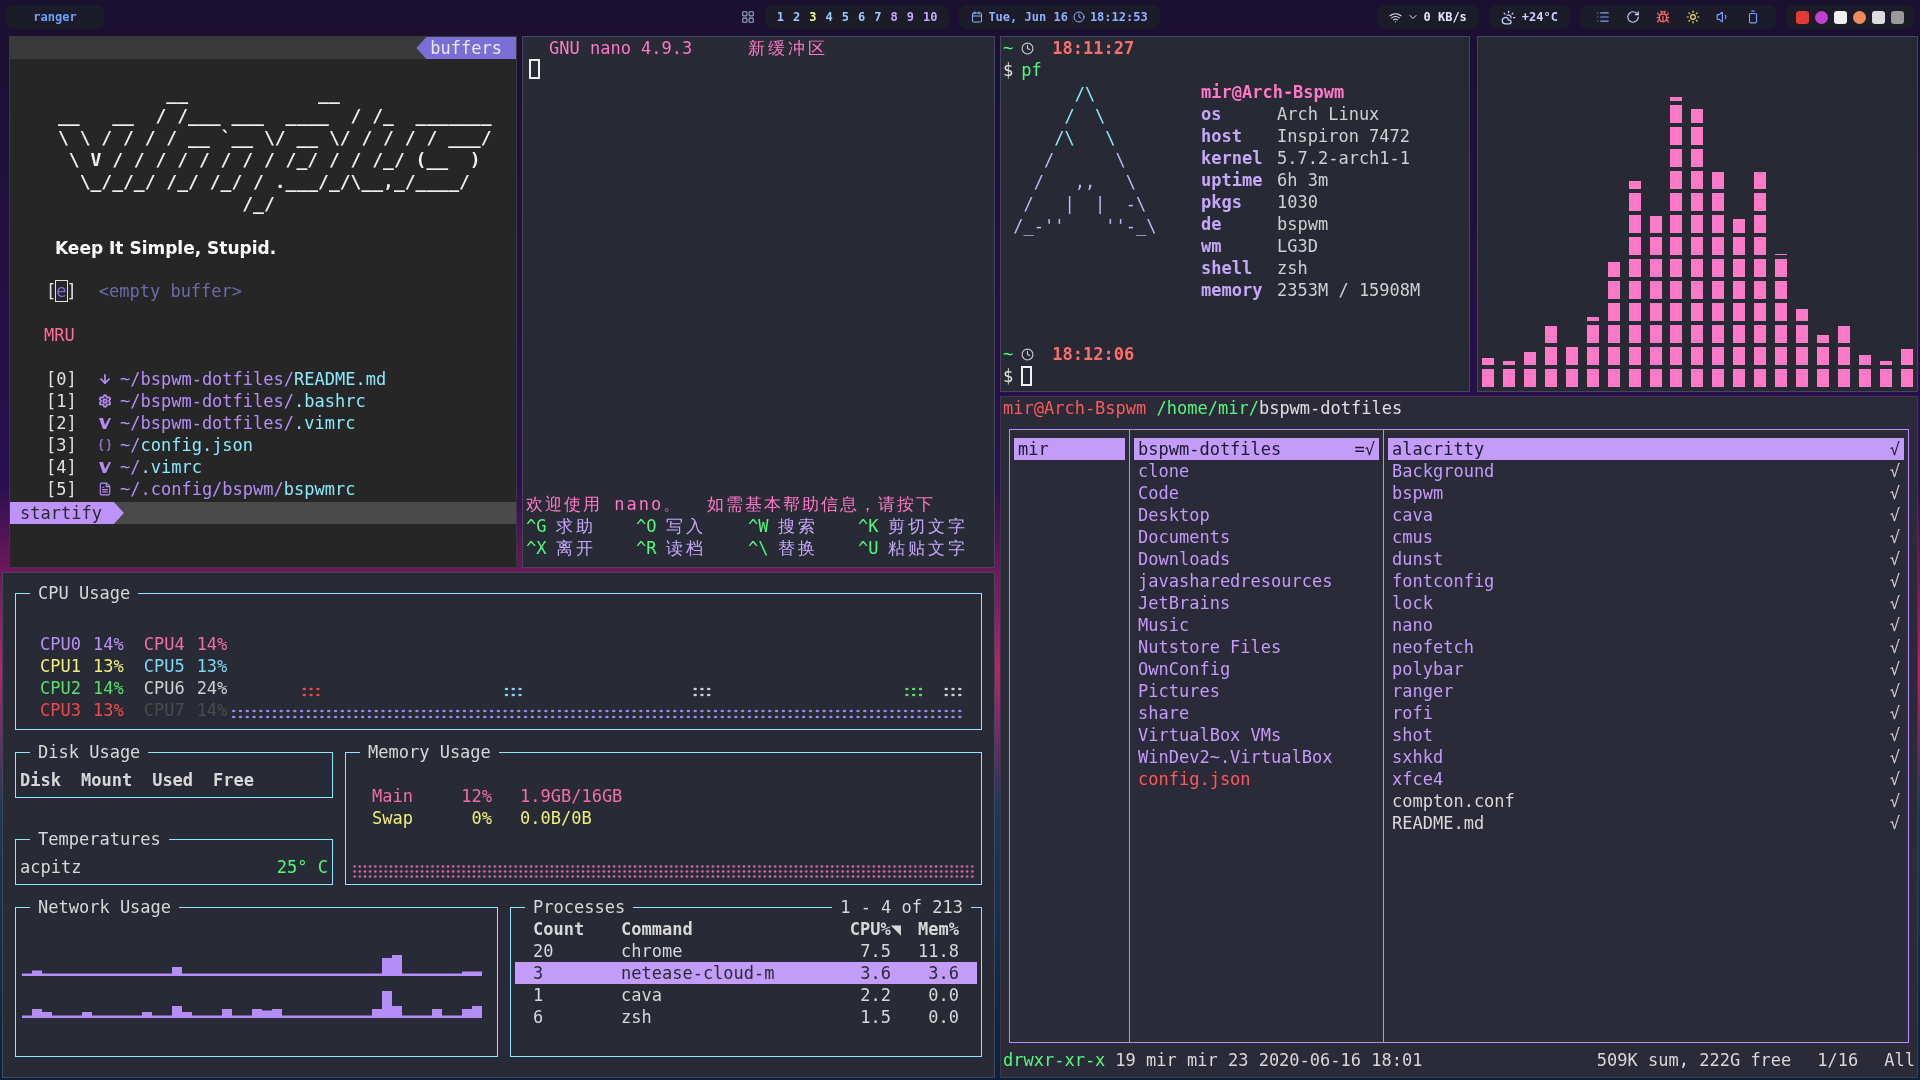 The image size is (1920, 1080). I want to click on memory-row-text: Main 12% 1.9GB/16GB, so click(497, 796).